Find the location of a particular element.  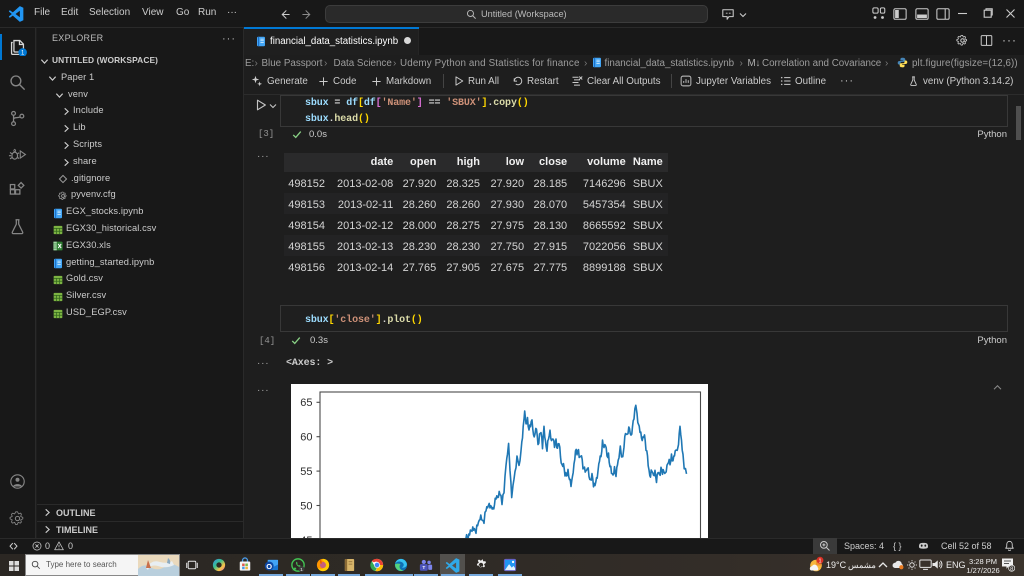

svg-text: 65 is located at coordinates (306, 403).